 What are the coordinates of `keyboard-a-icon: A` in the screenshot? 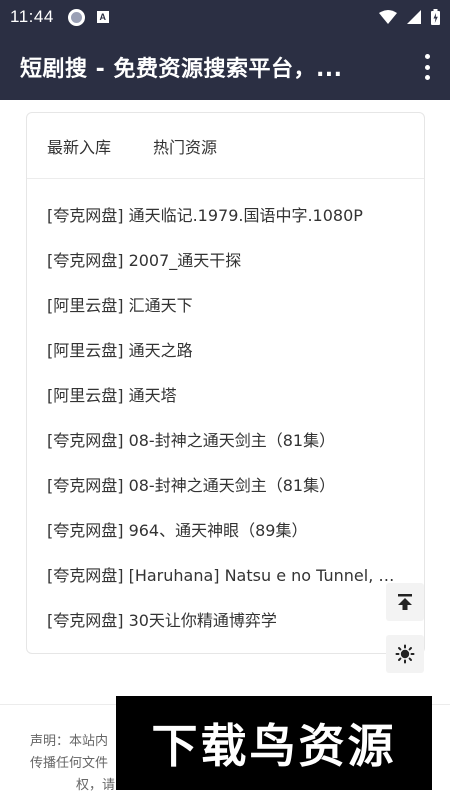 It's located at (102, 17).